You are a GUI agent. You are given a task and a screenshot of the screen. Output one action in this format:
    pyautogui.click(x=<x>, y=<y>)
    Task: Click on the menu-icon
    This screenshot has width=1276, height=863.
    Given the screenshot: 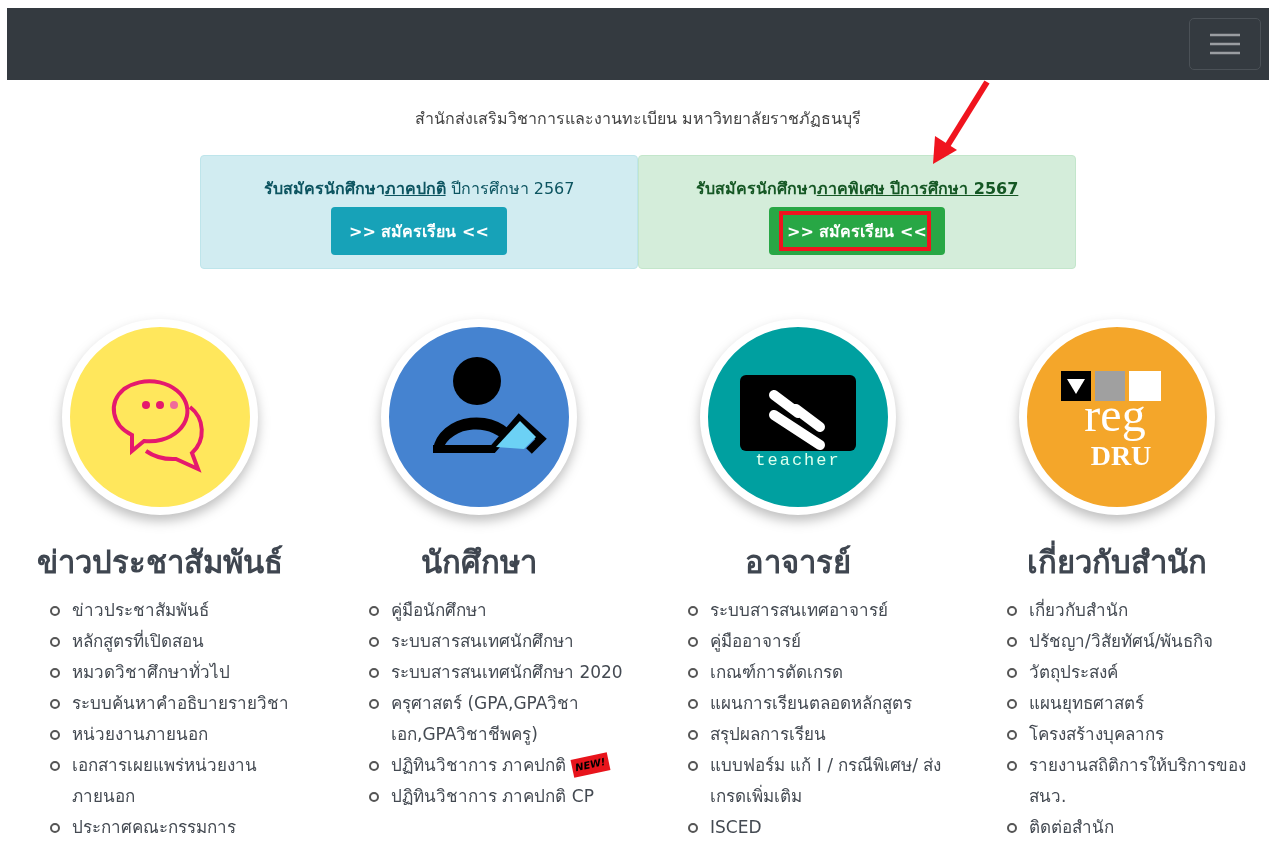 What is the action you would take?
    pyautogui.click(x=1225, y=44)
    